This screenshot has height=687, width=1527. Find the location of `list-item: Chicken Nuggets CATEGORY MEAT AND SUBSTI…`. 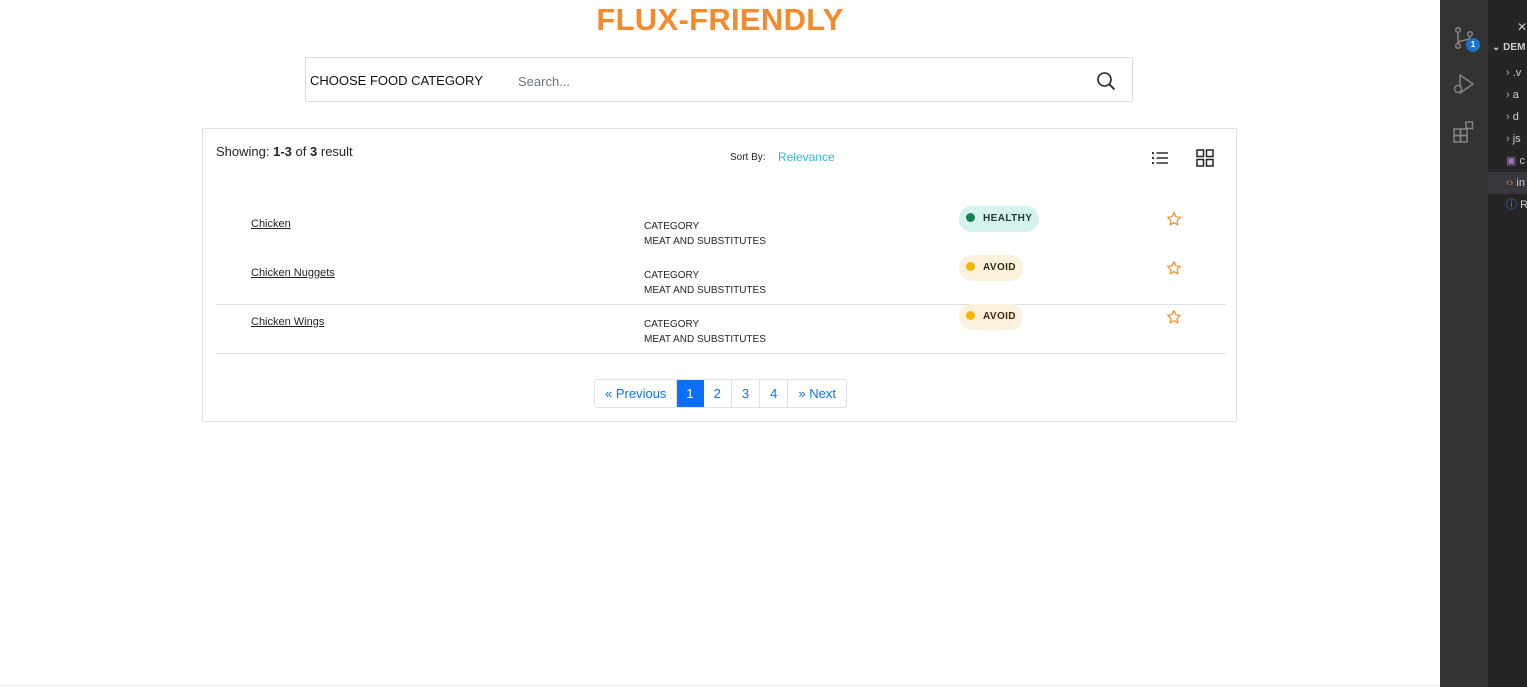

list-item: Chicken Nuggets CATEGORY MEAT AND SUBSTI… is located at coordinates (721, 280).